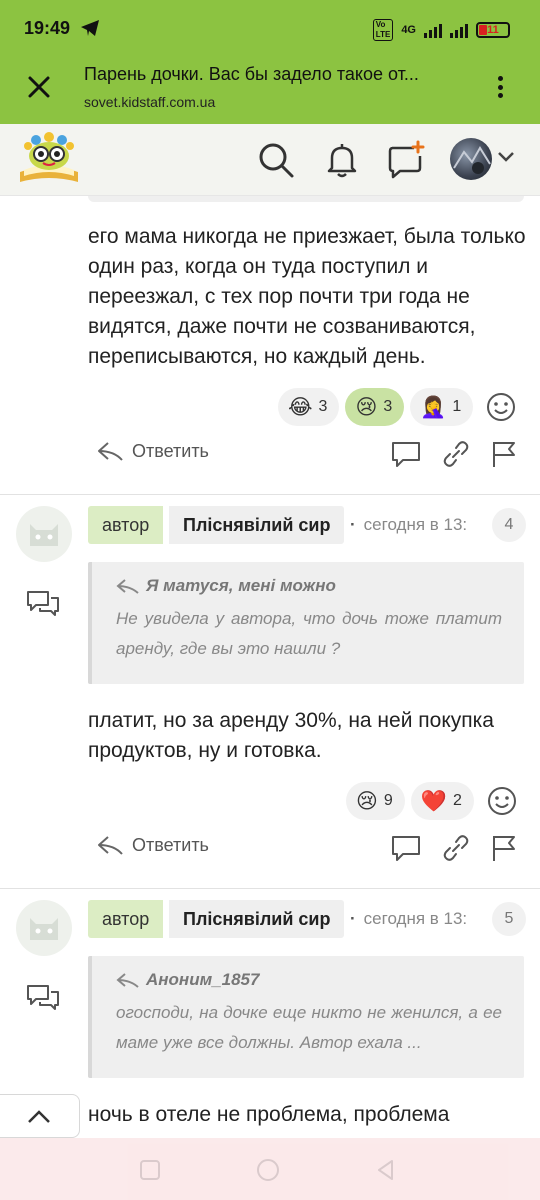 This screenshot has width=540, height=1200. I want to click on system-nav-bar, so click(270, 1169).